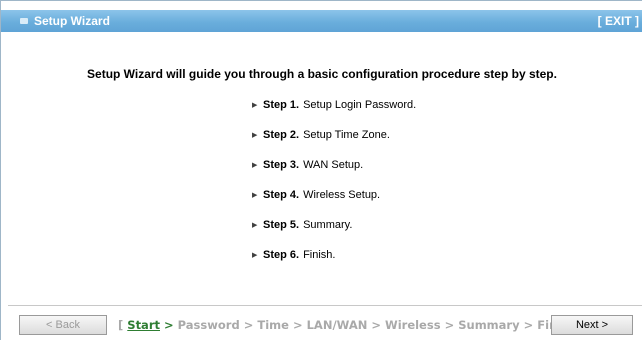  I want to click on breadcrumb-item-lan-wan: LAN/WAN, so click(337, 325).